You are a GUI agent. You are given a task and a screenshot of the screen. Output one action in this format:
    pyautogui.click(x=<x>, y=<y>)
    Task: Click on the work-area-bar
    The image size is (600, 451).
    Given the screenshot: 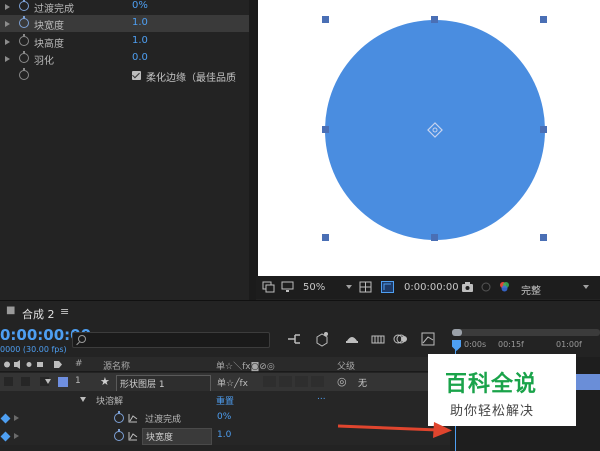 What is the action you would take?
    pyautogui.click(x=526, y=332)
    